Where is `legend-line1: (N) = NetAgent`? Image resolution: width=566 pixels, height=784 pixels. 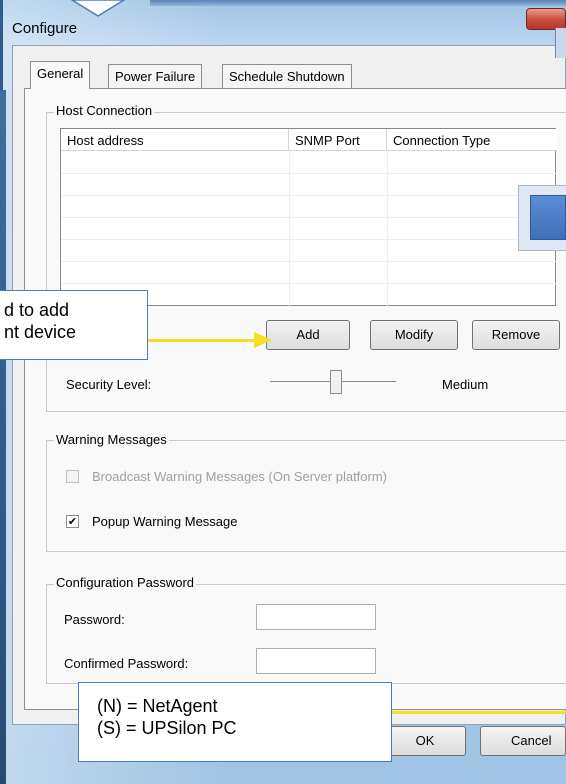
legend-line1: (N) = NetAgent is located at coordinates (157, 706).